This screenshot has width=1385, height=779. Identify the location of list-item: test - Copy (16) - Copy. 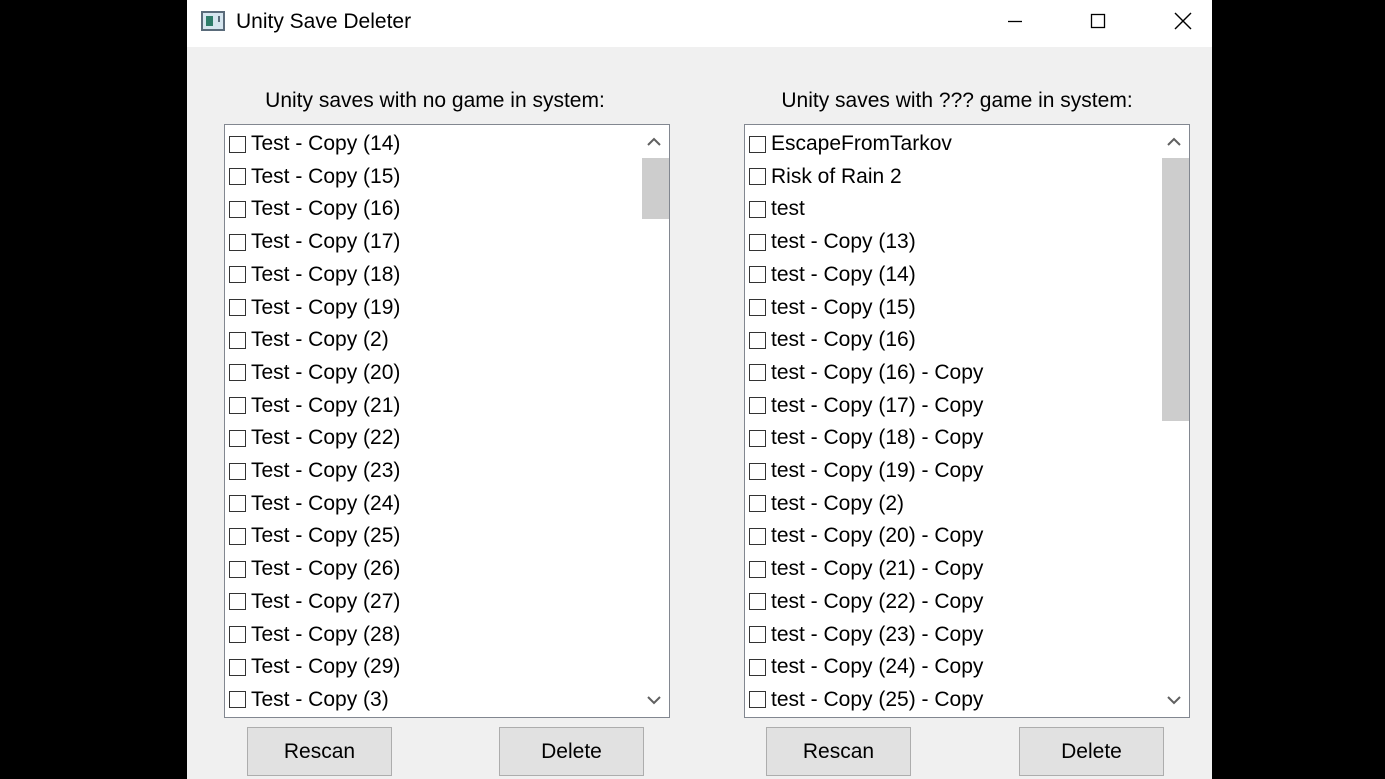
(866, 373).